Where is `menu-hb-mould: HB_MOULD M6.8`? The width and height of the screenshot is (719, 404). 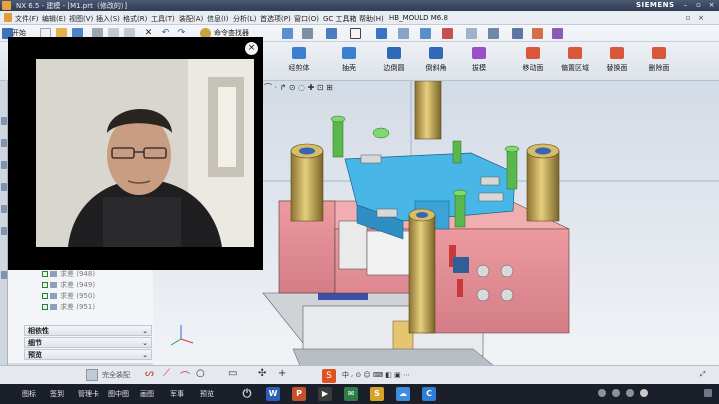 menu-hb-mould: HB_MOULD M6.8 is located at coordinates (418, 18).